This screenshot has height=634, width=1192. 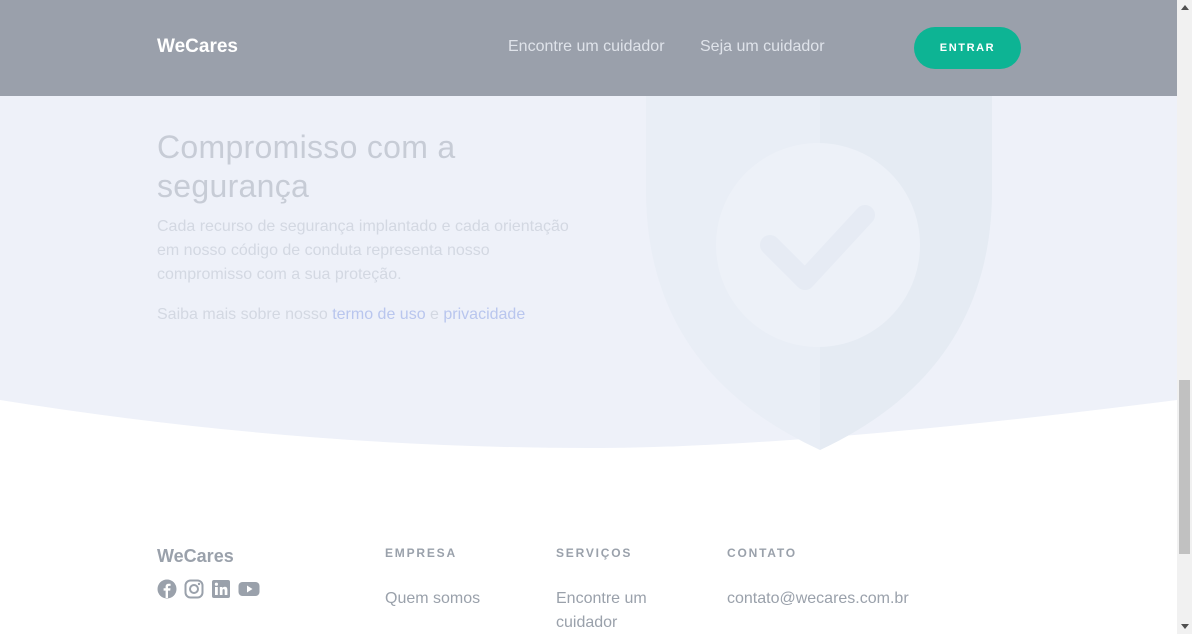 What do you see at coordinates (245, 314) in the screenshot?
I see `terms-prefix: Saiba mais sobre nosso` at bounding box center [245, 314].